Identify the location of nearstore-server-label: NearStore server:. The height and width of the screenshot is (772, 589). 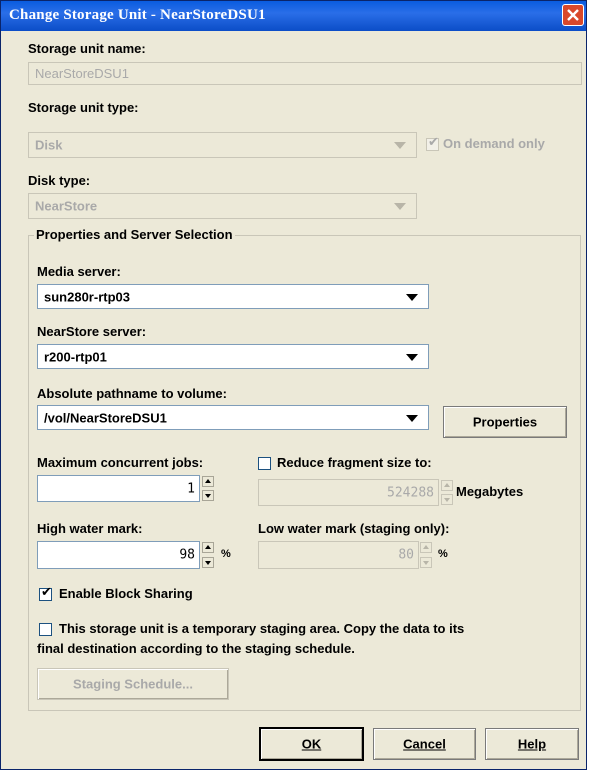
(92, 331).